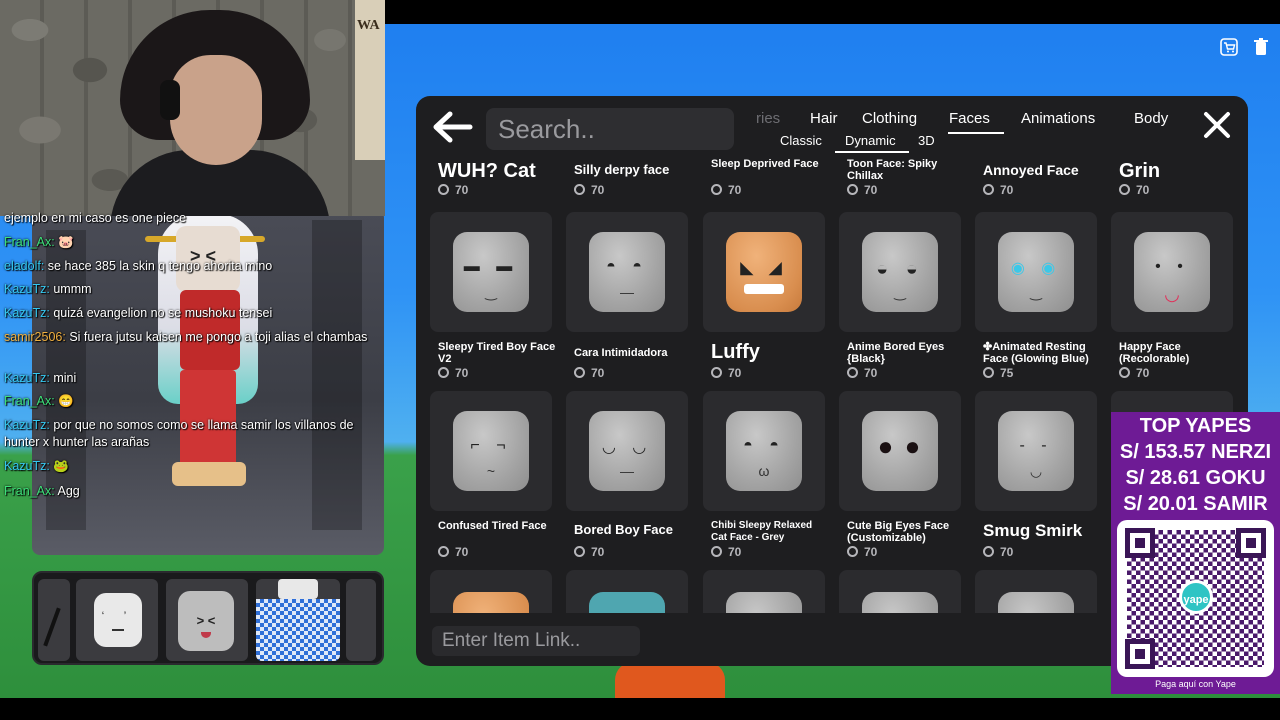  Describe the element at coordinates (900, 451) in the screenshot. I see `item-thumbnail: ● ●` at that location.